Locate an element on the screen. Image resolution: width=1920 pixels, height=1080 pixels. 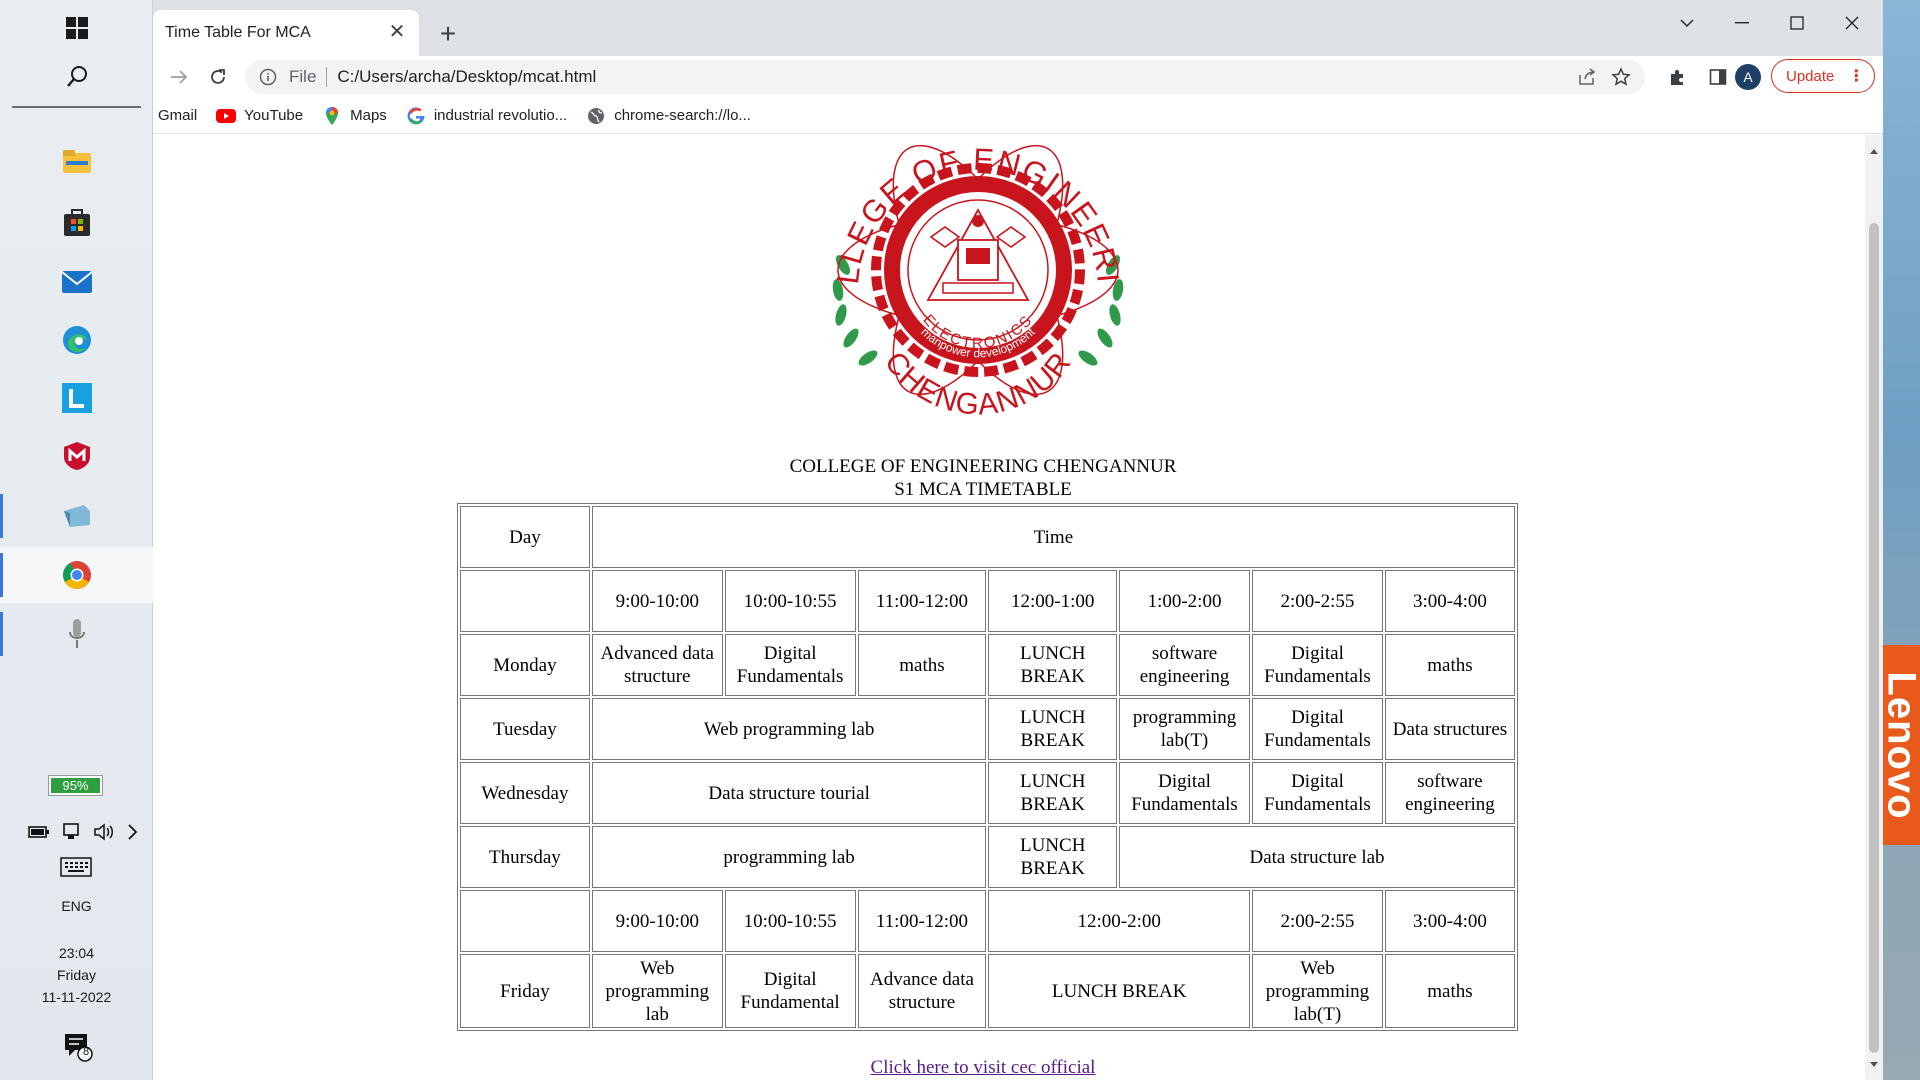
network-icon is located at coordinates (71, 832).